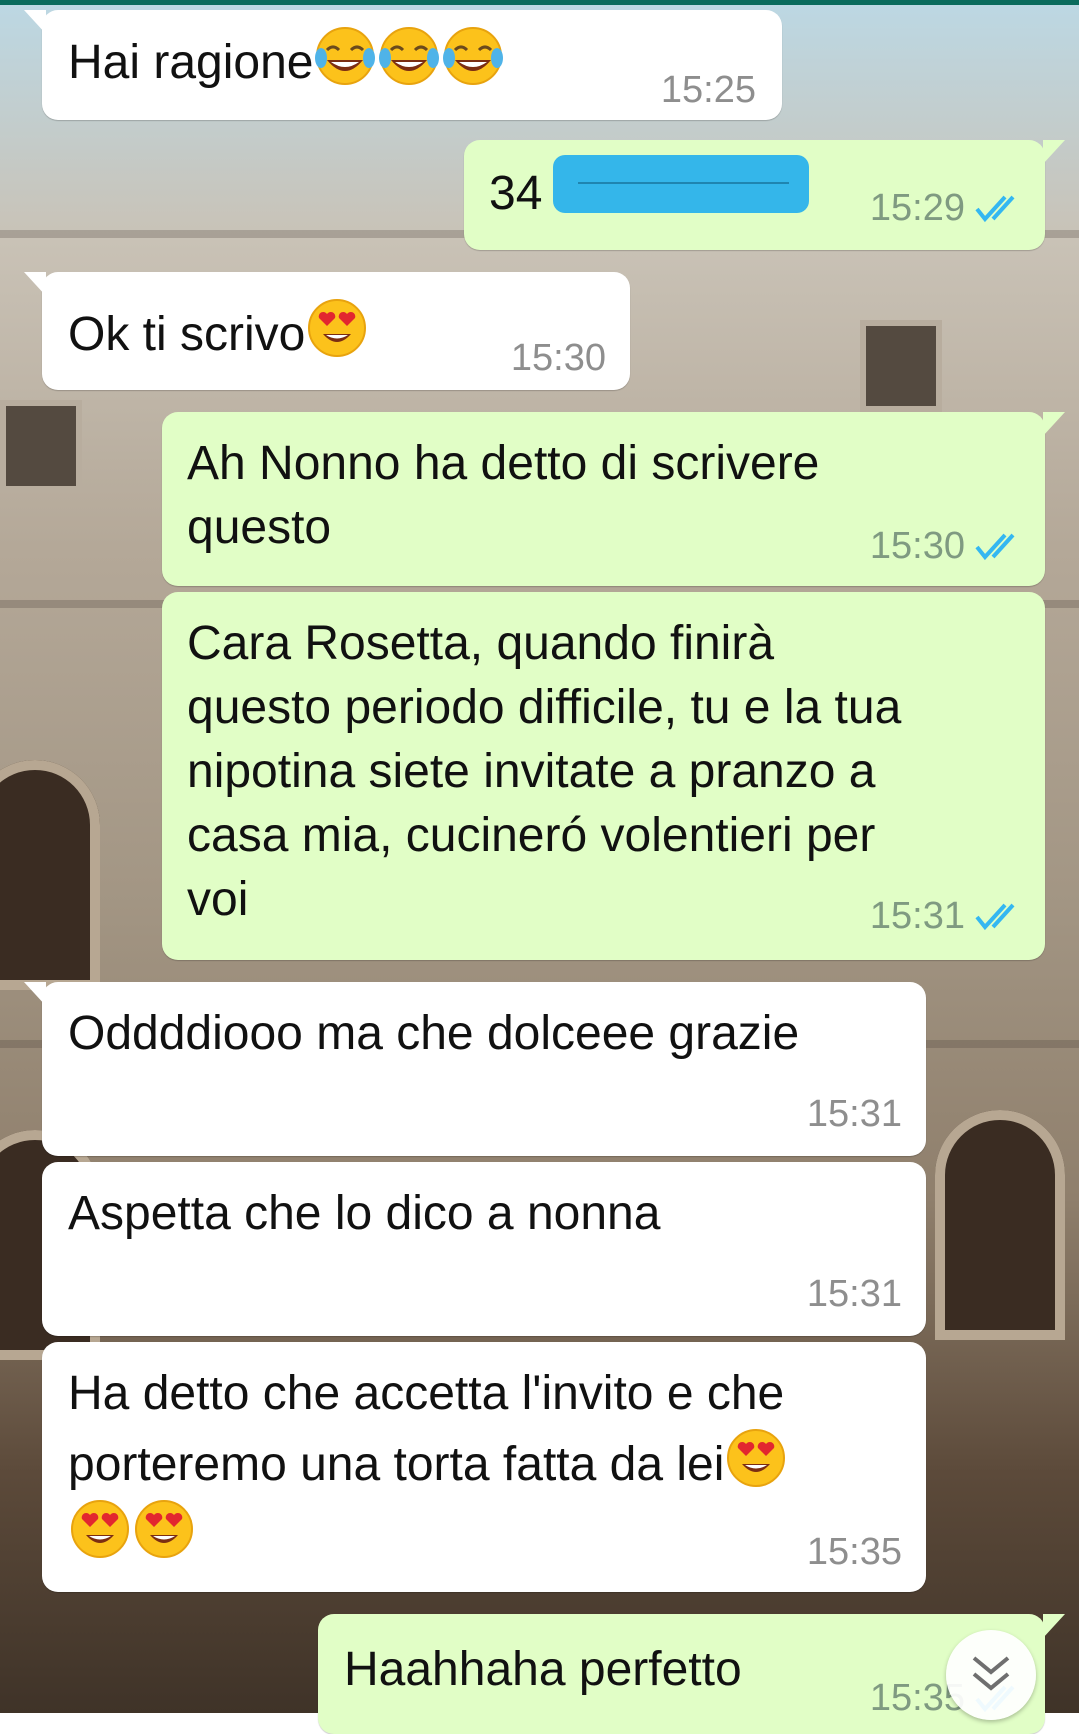  I want to click on top-bar, so click(539, 2).